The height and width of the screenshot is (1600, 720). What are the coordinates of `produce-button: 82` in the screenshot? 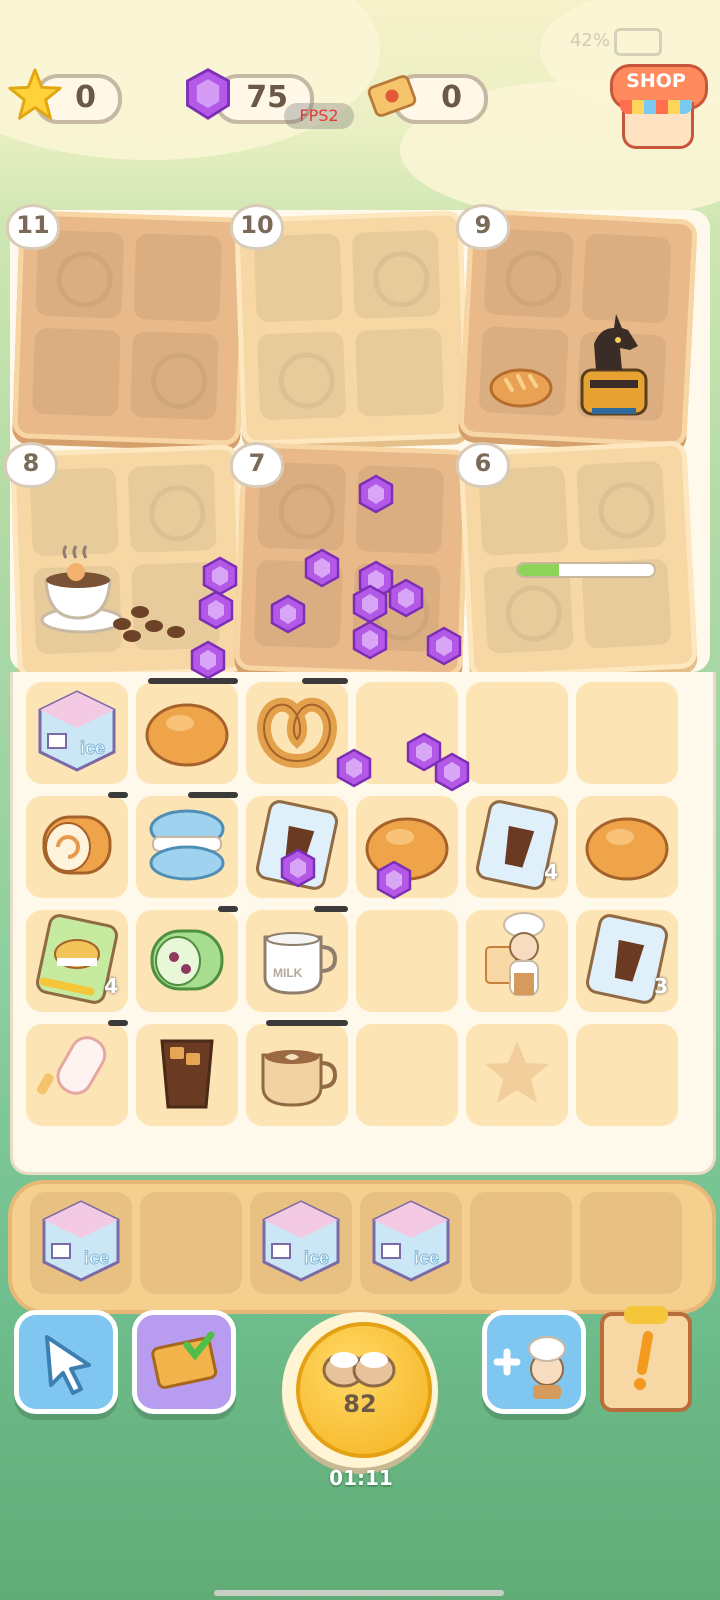 It's located at (360, 1390).